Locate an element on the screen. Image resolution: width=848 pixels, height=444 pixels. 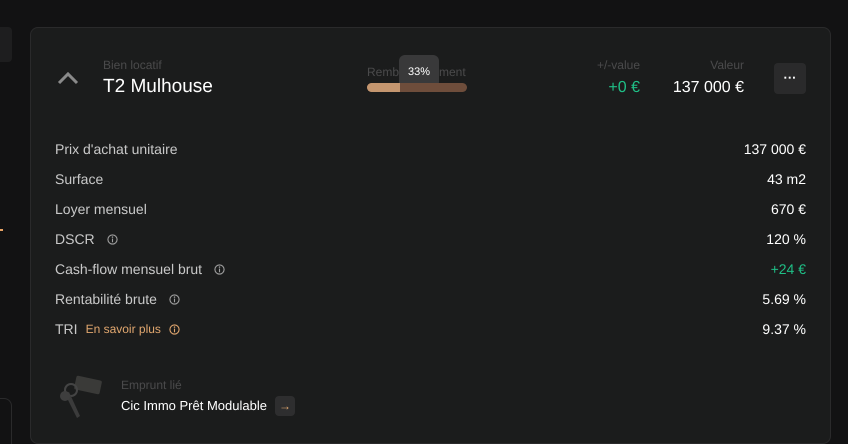
detail-value: 137 000 € is located at coordinates (775, 149).